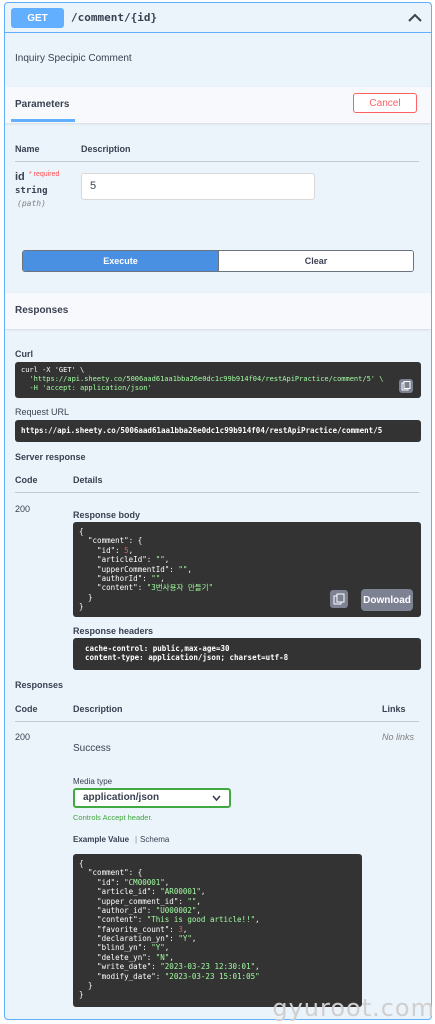  Describe the element at coordinates (44, 174) in the screenshot. I see `required-mark: * required` at that location.